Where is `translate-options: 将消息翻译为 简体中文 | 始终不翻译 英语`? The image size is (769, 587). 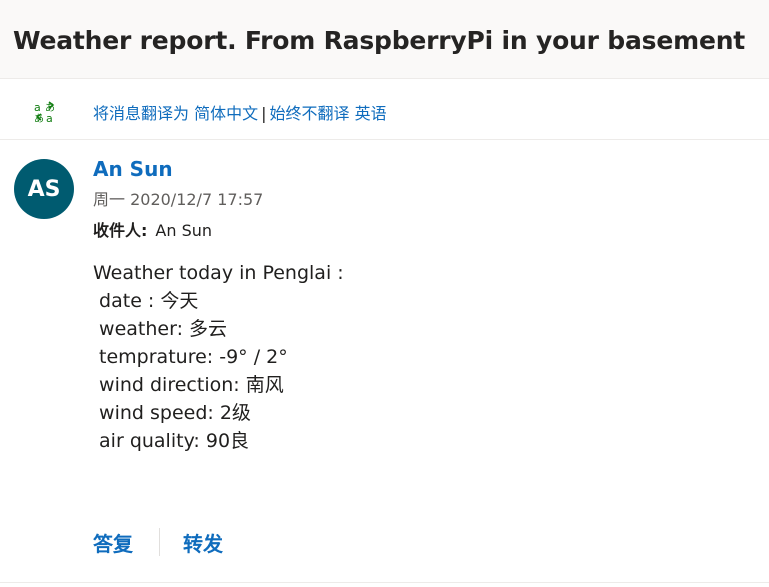 translate-options: 将消息翻译为 简体中文 | 始终不翻译 英语 is located at coordinates (240, 112).